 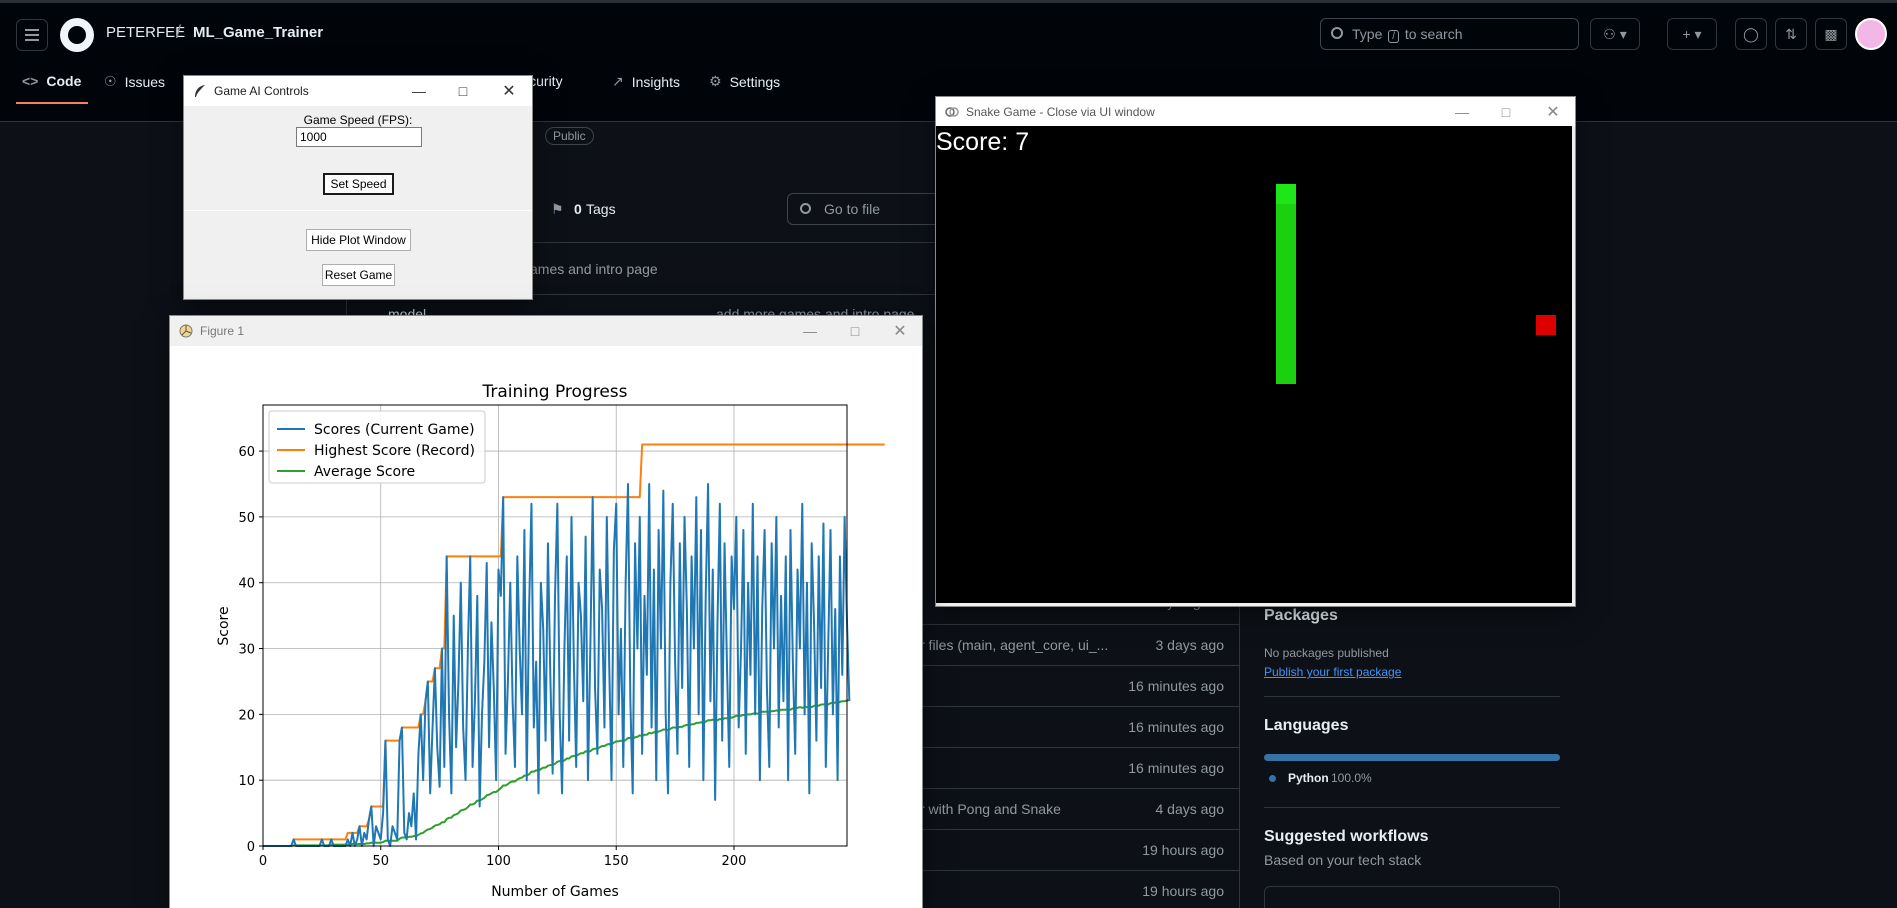 I want to click on python-color-dot, so click(x=1272, y=778).